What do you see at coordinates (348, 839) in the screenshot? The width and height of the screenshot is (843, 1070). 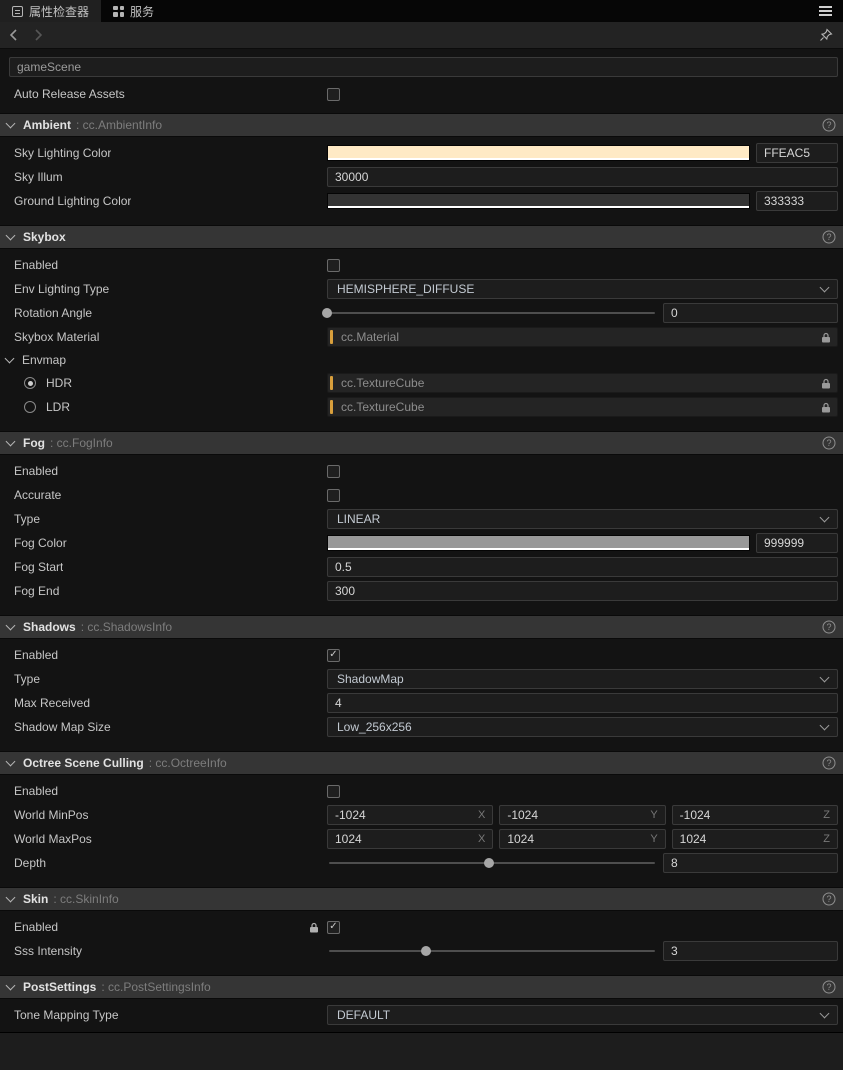 I see `vec-value: 1024` at bounding box center [348, 839].